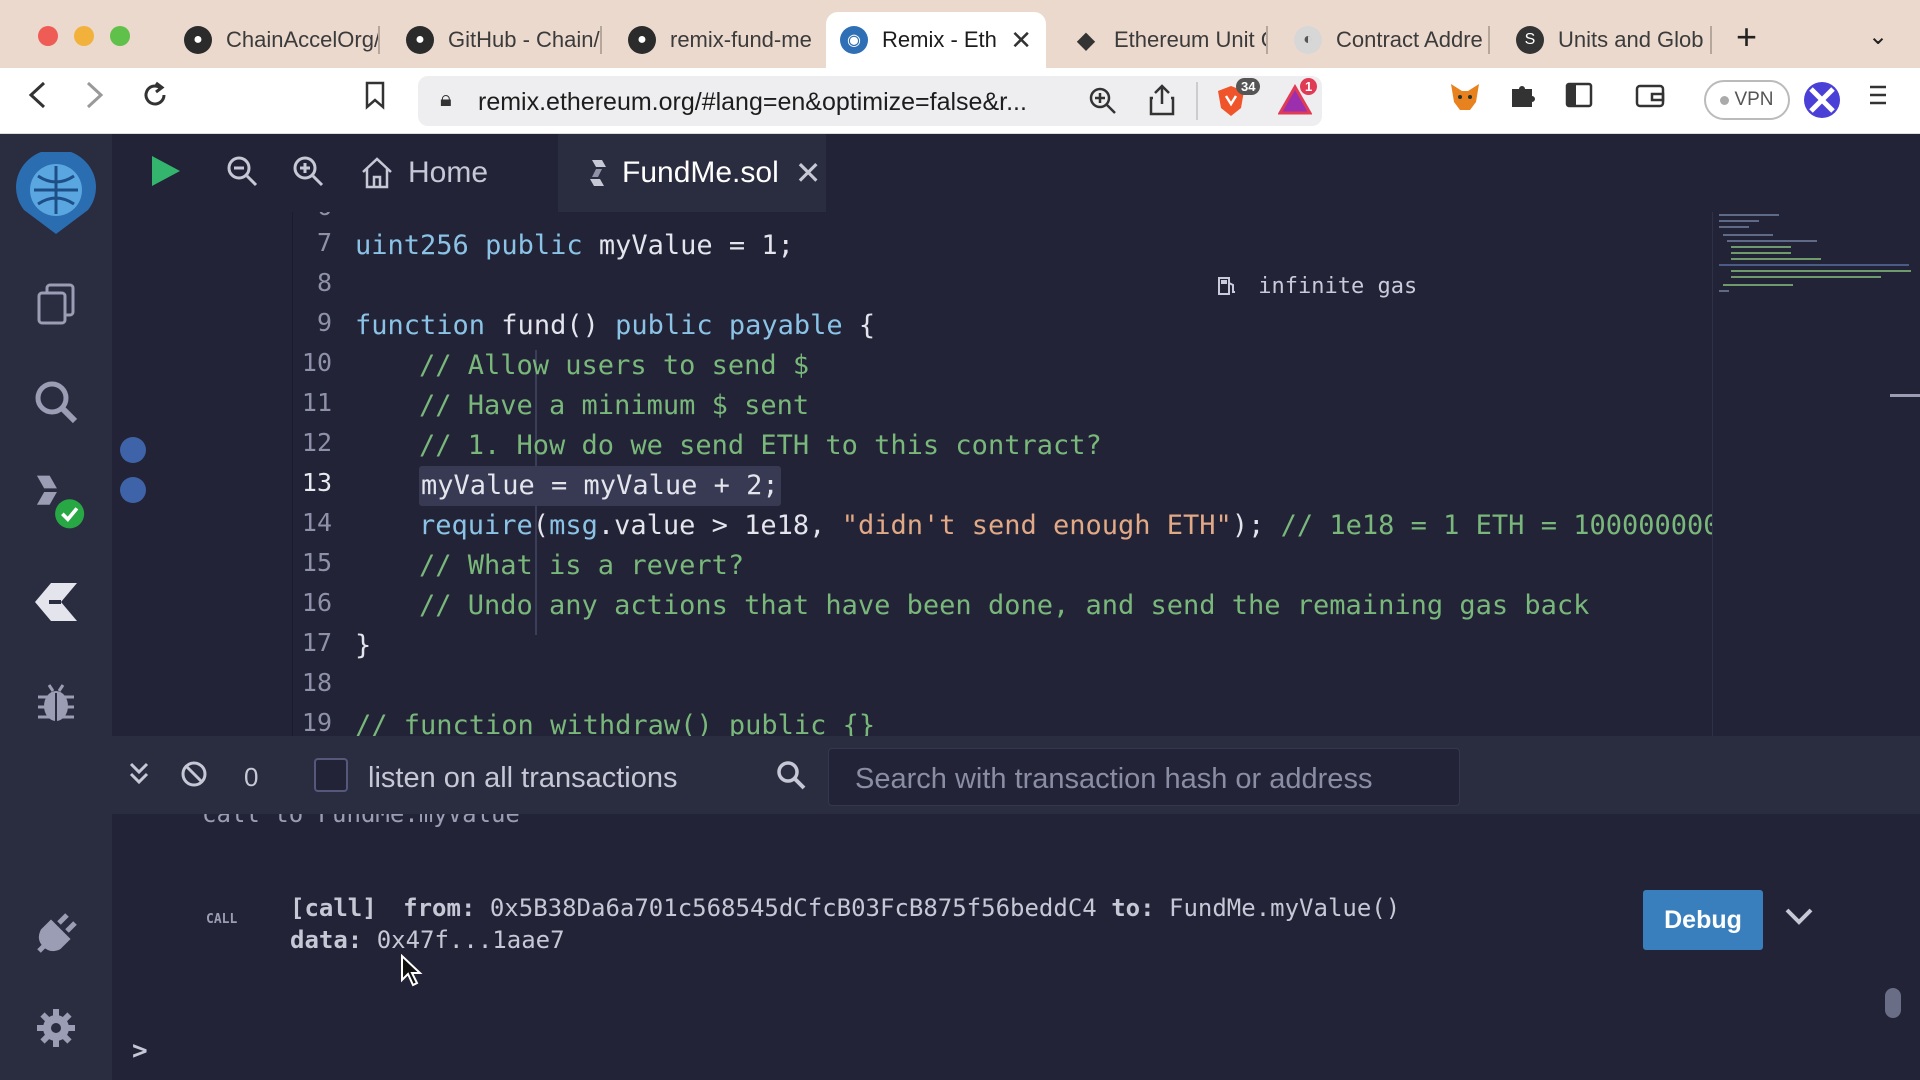 This screenshot has height=1080, width=1920. I want to click on browser-tab-remix: ◉ Remix - Eth ✕, so click(936, 40).